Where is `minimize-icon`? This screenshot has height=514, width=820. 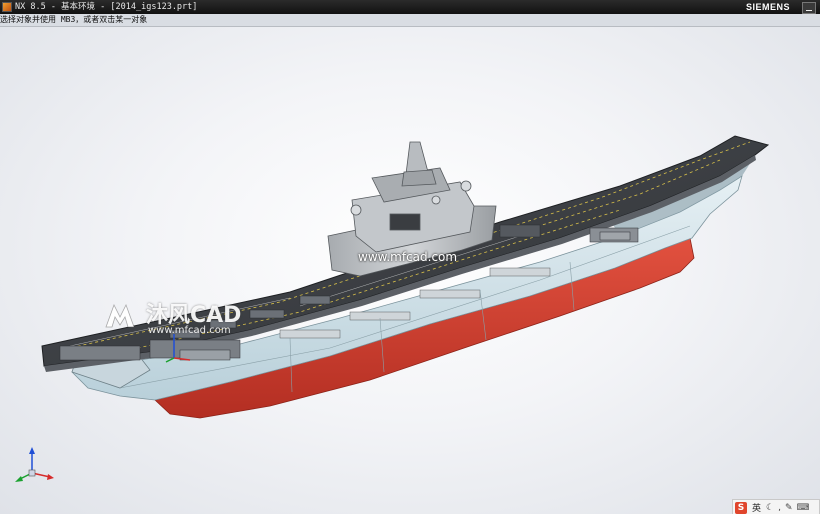 minimize-icon is located at coordinates (809, 10).